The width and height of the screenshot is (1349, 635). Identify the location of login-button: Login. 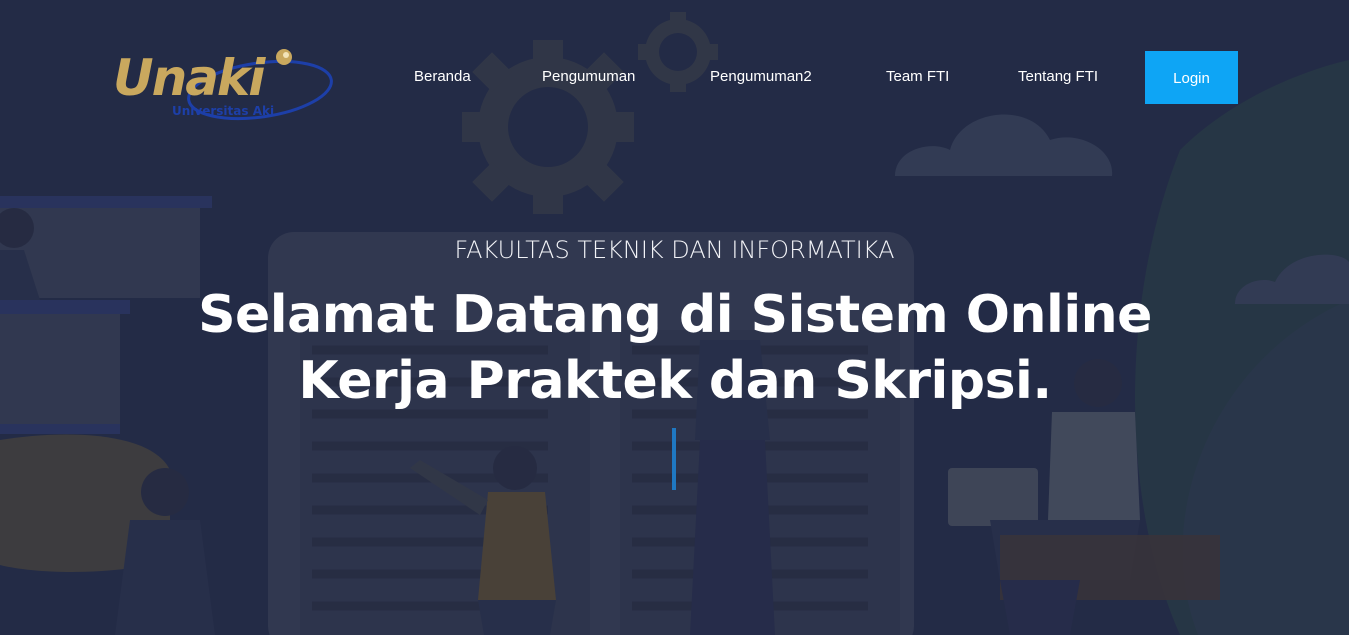
(1191, 77).